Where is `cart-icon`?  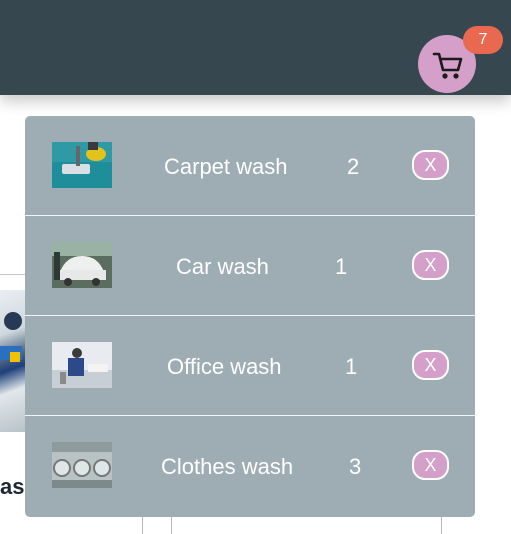 cart-icon is located at coordinates (447, 65).